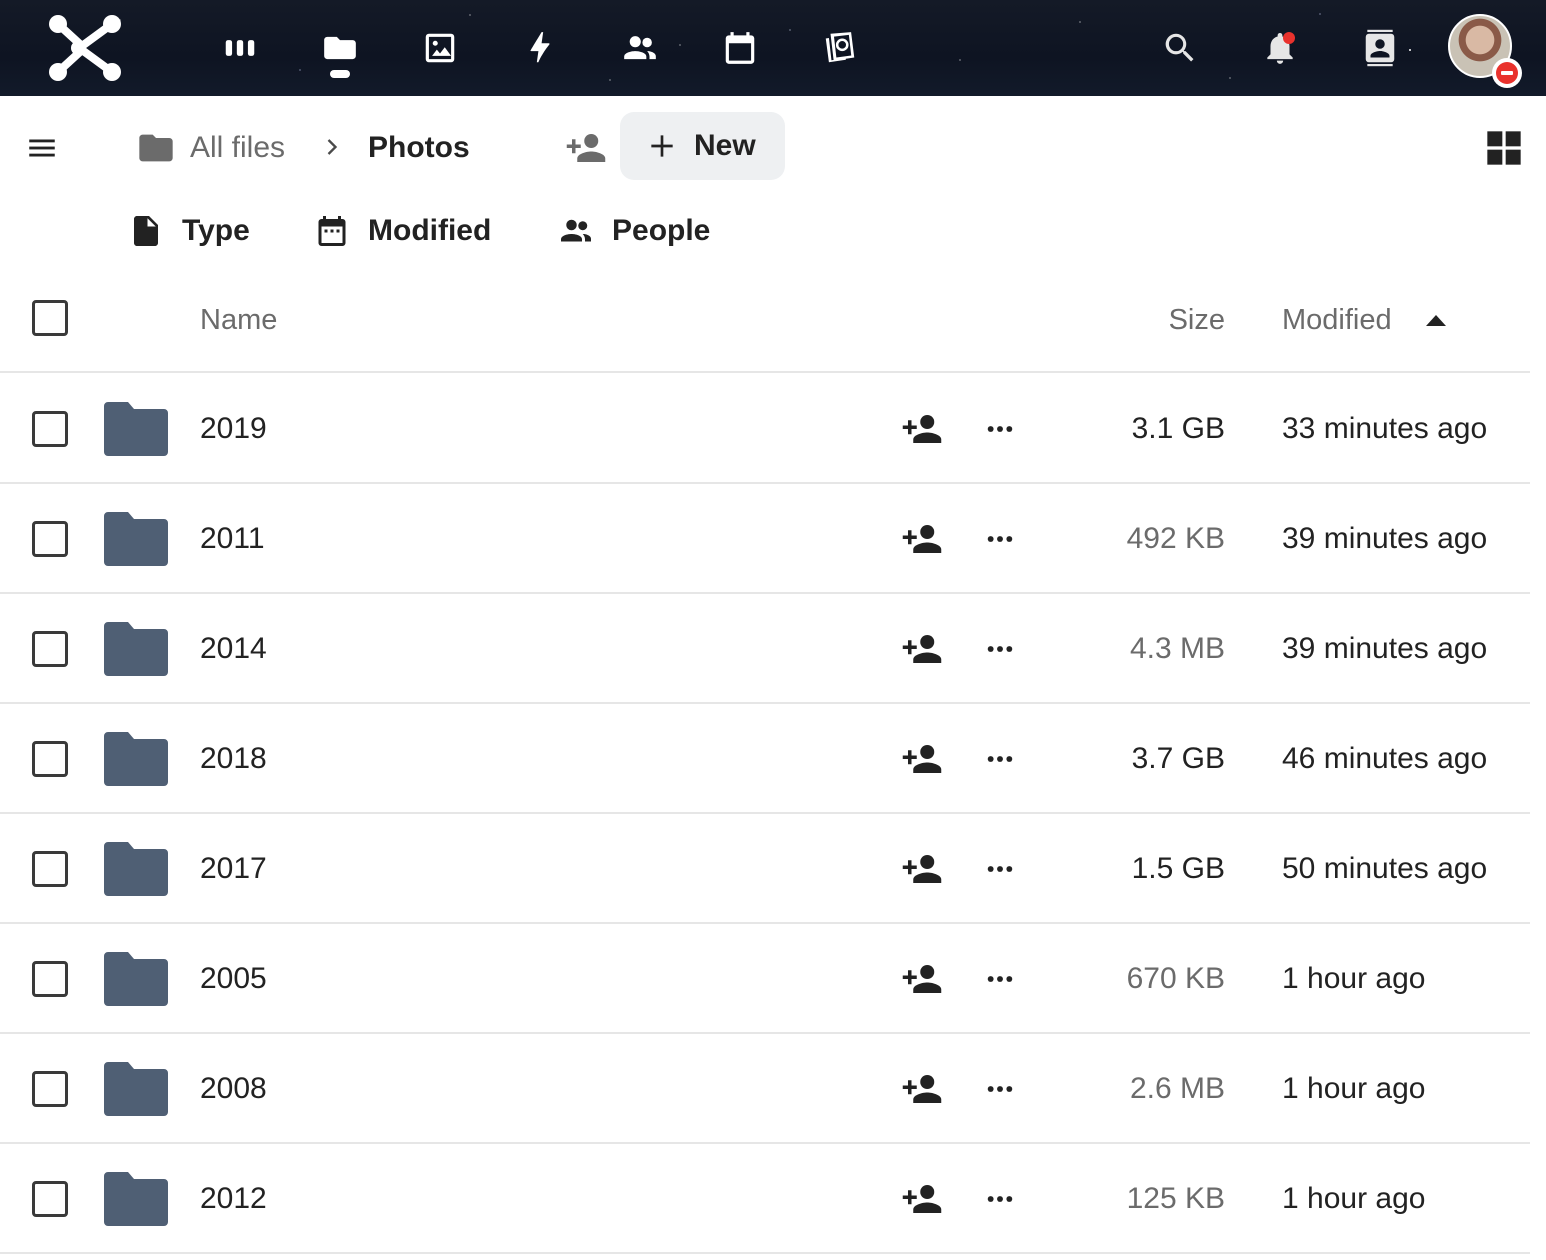 This screenshot has width=1546, height=1260. Describe the element at coordinates (1436, 320) in the screenshot. I see `sort-ascending-icon` at that location.